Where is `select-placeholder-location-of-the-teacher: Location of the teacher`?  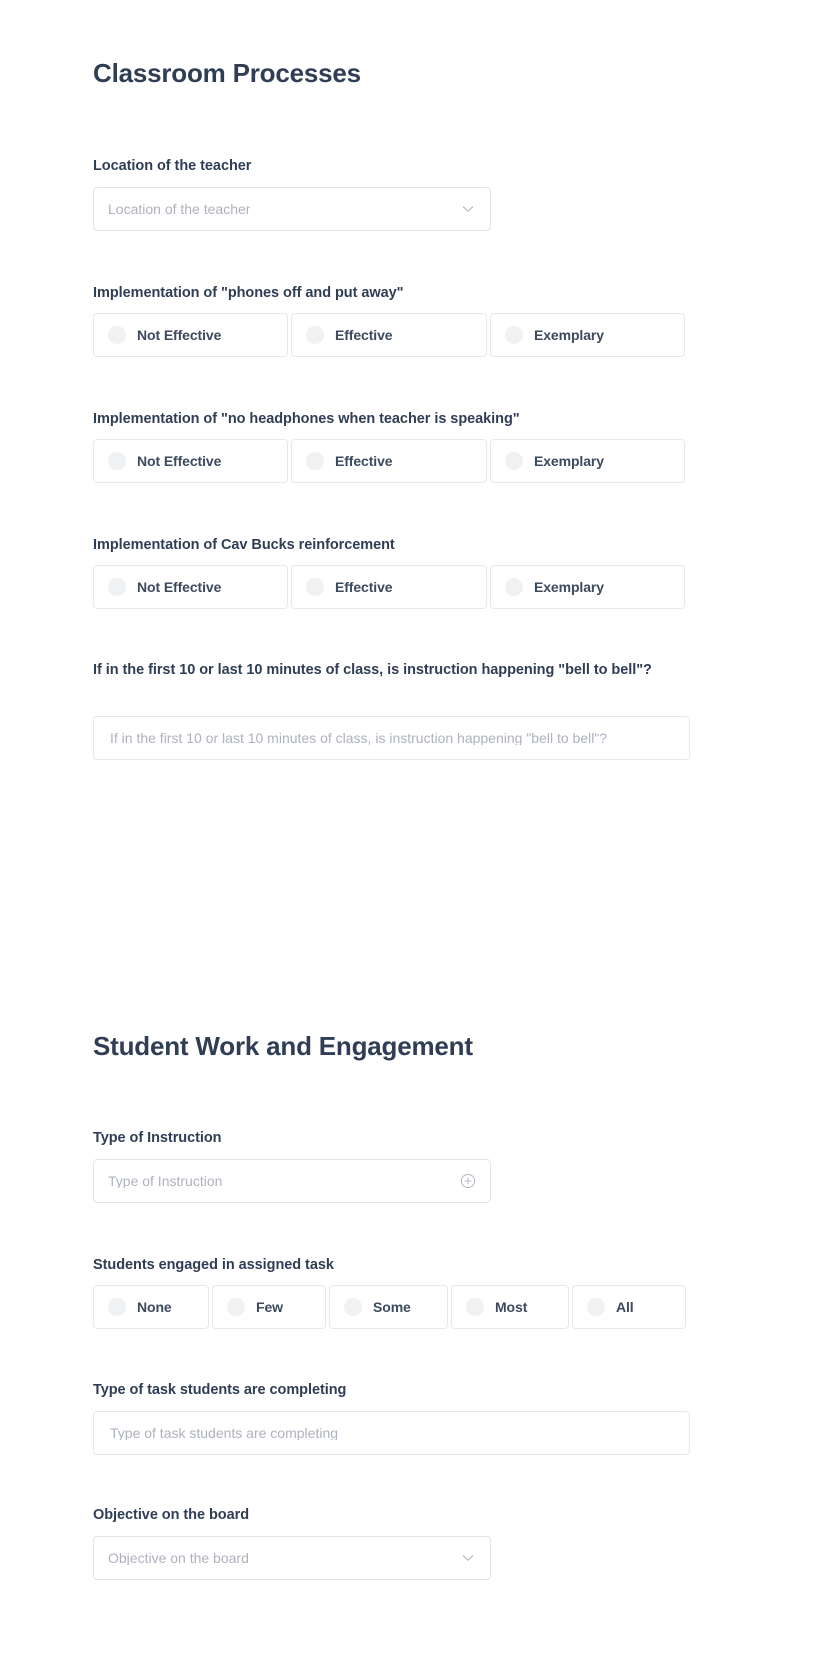 select-placeholder-location-of-the-teacher: Location of the teacher is located at coordinates (179, 209).